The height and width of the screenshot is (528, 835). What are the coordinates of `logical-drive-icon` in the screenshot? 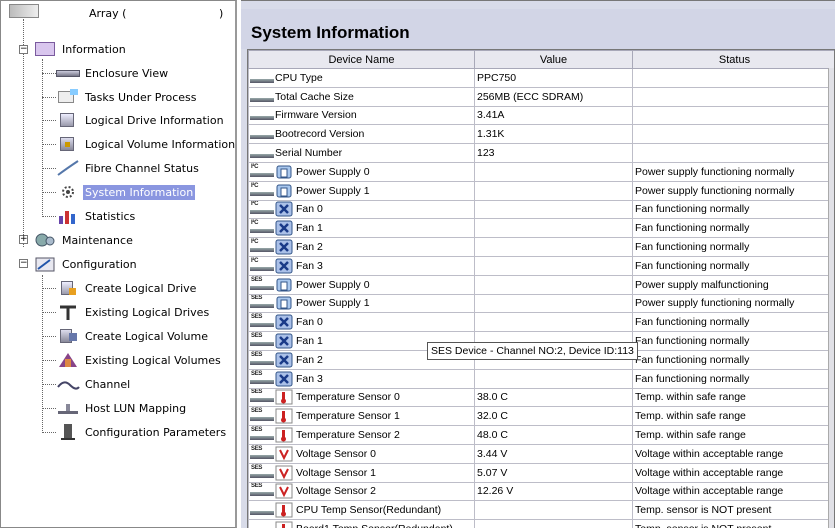 It's located at (68, 120).